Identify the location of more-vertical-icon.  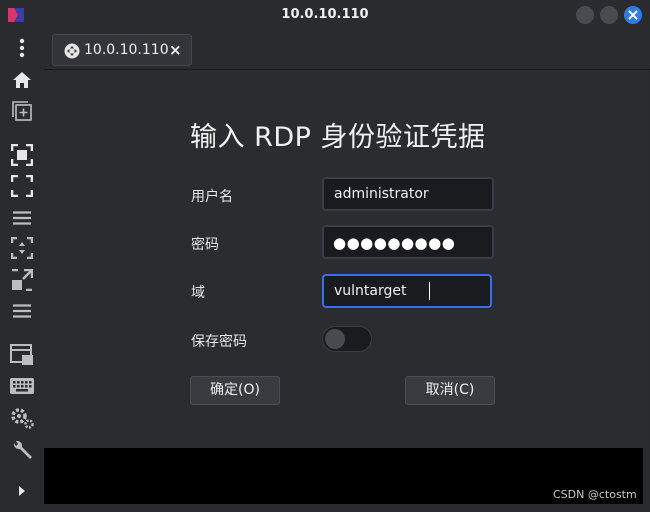
(22, 48).